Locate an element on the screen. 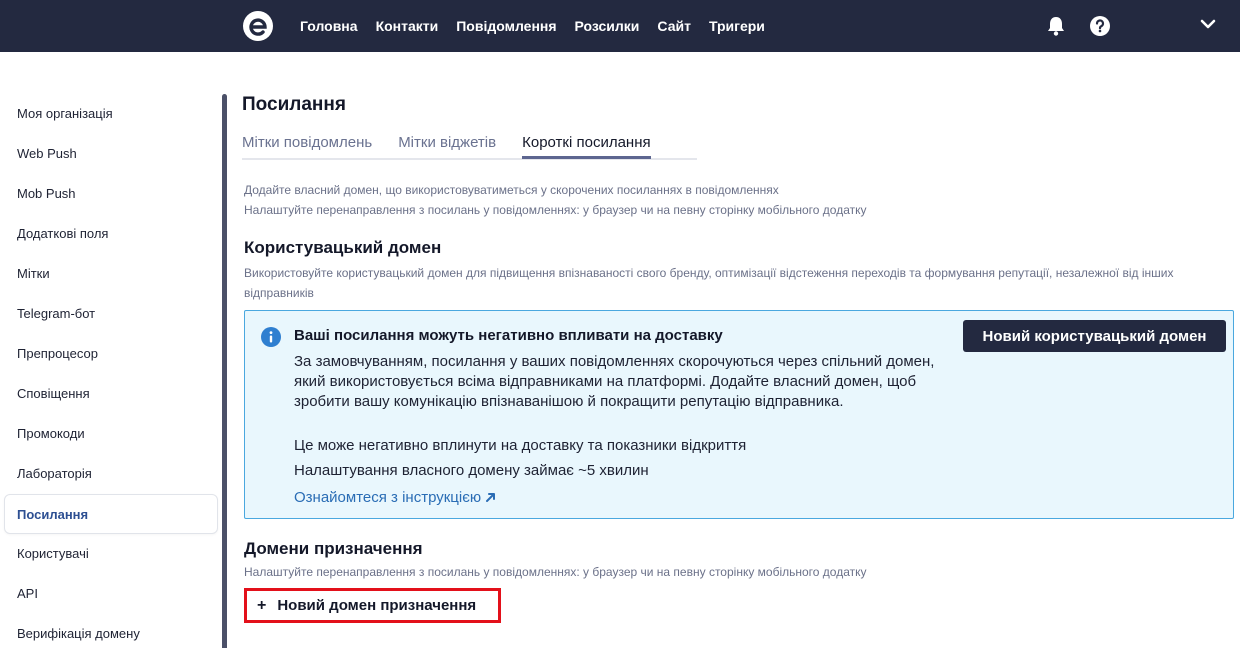 The image size is (1240, 648). nav-messages: Повідомлення is located at coordinates (506, 26).